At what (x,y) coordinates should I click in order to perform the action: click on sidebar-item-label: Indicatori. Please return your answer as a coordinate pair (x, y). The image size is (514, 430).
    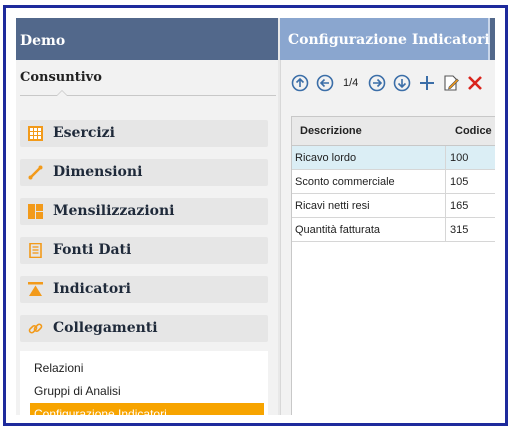
    Looking at the image, I should click on (92, 289).